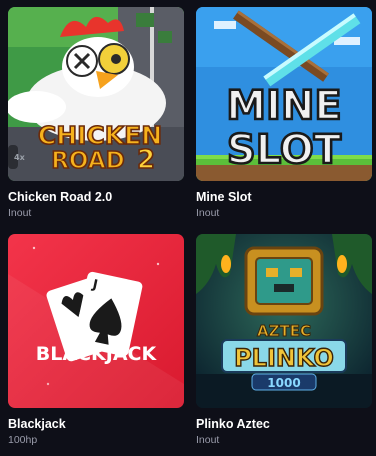 This screenshot has width=376, height=456. Describe the element at coordinates (23, 440) in the screenshot. I see `game-provider: 100hp` at that location.